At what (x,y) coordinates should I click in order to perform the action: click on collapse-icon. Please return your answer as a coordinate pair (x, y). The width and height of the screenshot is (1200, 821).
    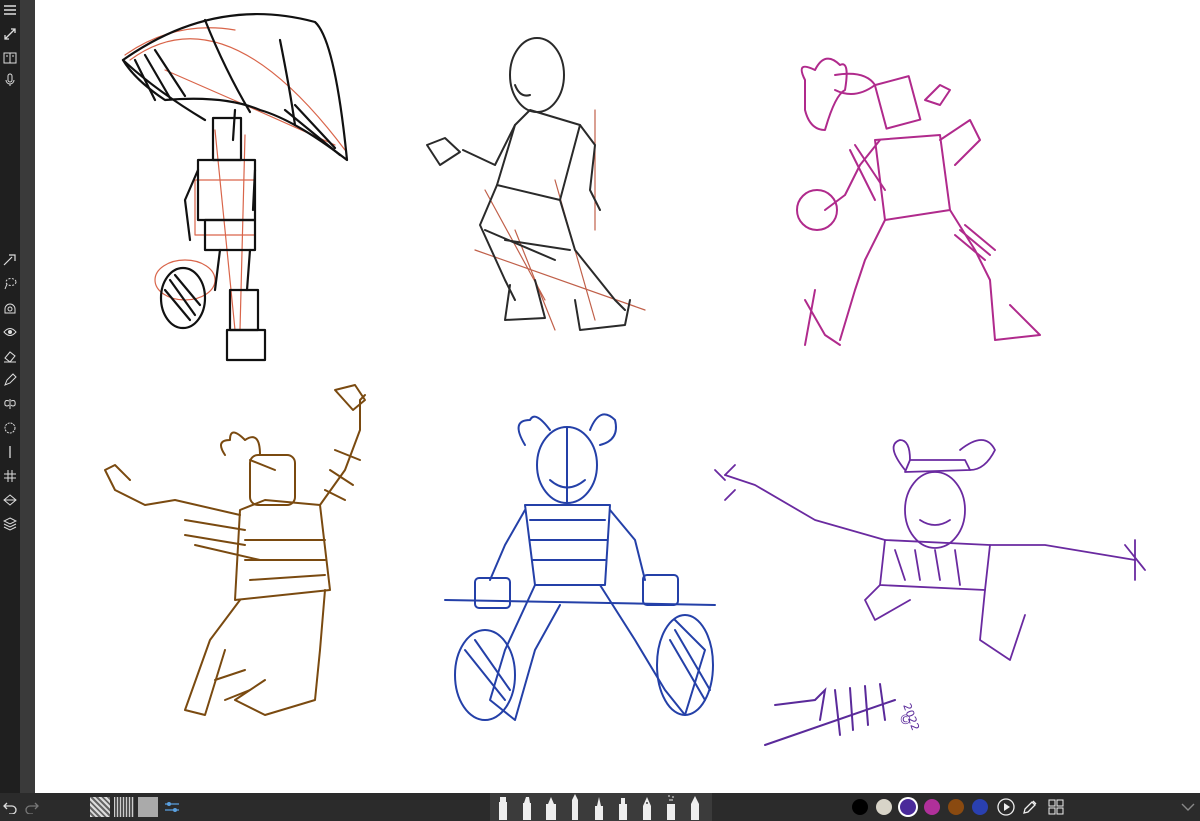
    Looking at the image, I should click on (1188, 807).